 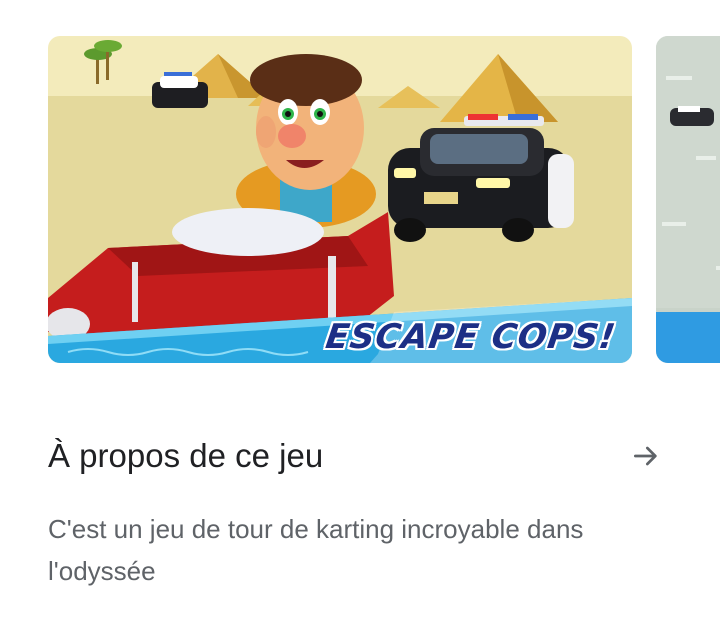 What do you see at coordinates (360, 456) in the screenshot?
I see `about-section-header: À propos de ce jeu` at bounding box center [360, 456].